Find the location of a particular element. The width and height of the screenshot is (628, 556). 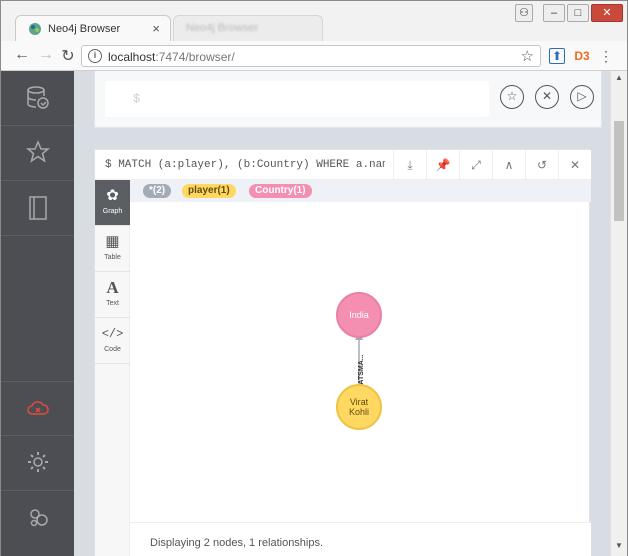

connection-status-button is located at coordinates (37, 408).